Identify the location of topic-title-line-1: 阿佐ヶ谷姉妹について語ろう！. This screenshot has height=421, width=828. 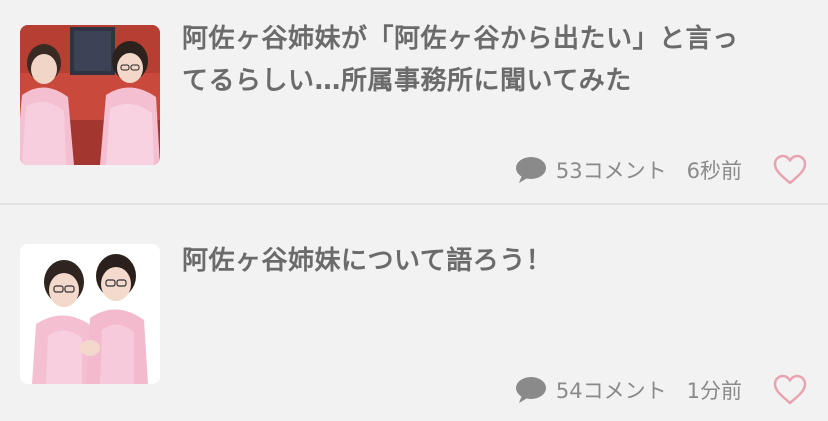
(367, 261).